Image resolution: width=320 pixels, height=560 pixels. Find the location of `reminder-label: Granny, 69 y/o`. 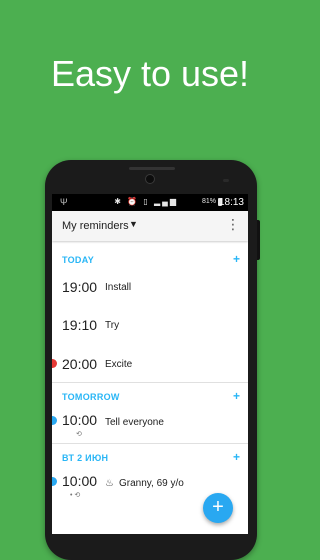

reminder-label: Granny, 69 y/o is located at coordinates (151, 483).